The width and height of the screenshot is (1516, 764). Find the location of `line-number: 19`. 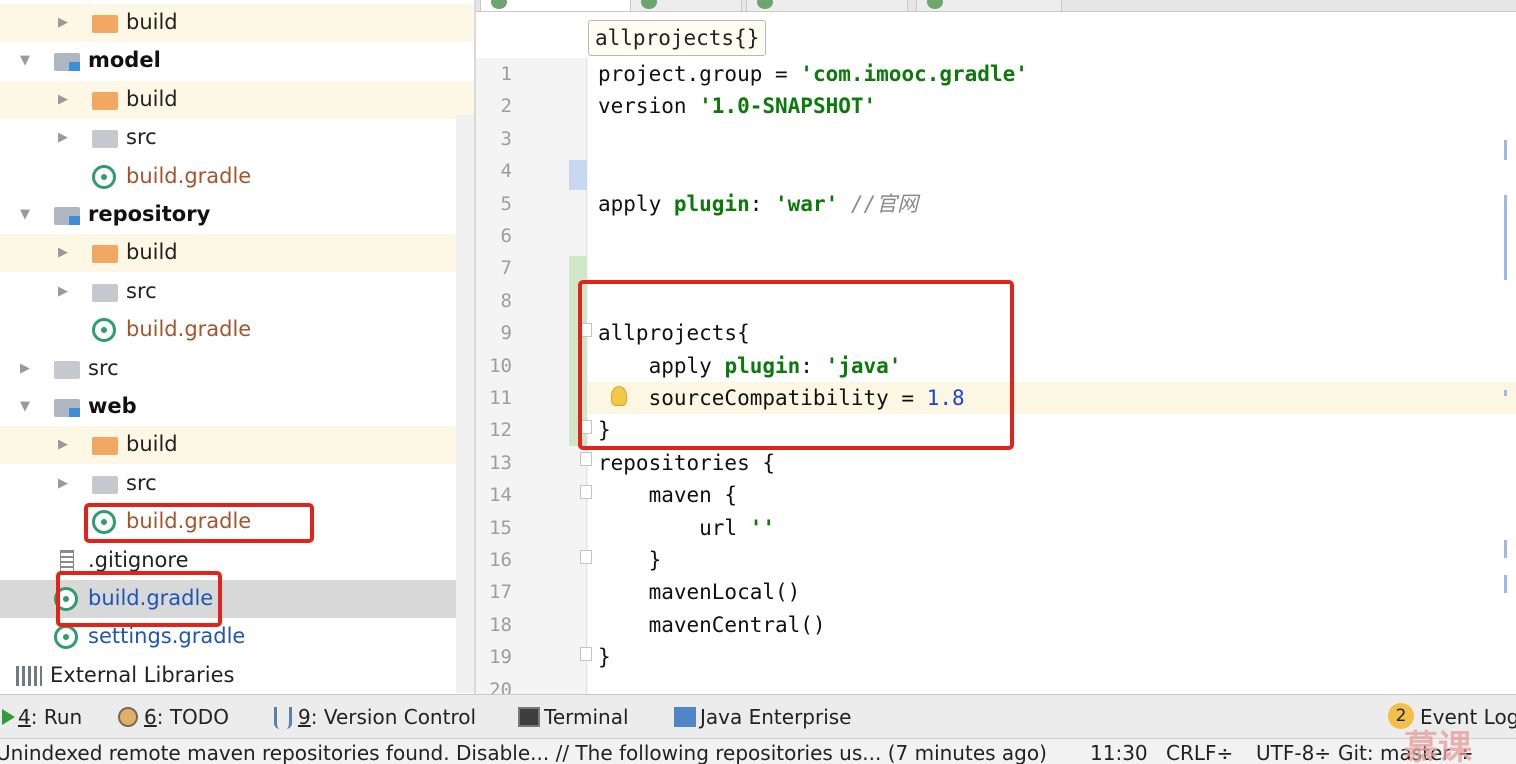

line-number: 19 is located at coordinates (500, 657).